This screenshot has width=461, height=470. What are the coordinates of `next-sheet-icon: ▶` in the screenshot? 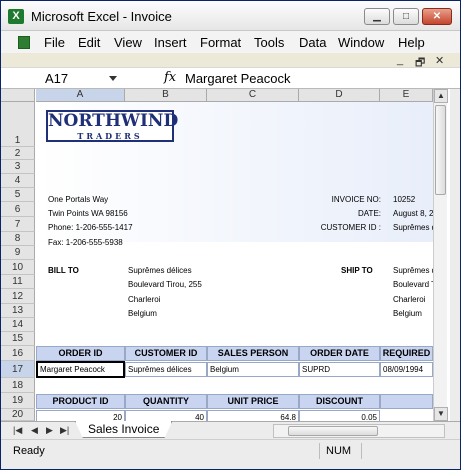 It's located at (49, 430).